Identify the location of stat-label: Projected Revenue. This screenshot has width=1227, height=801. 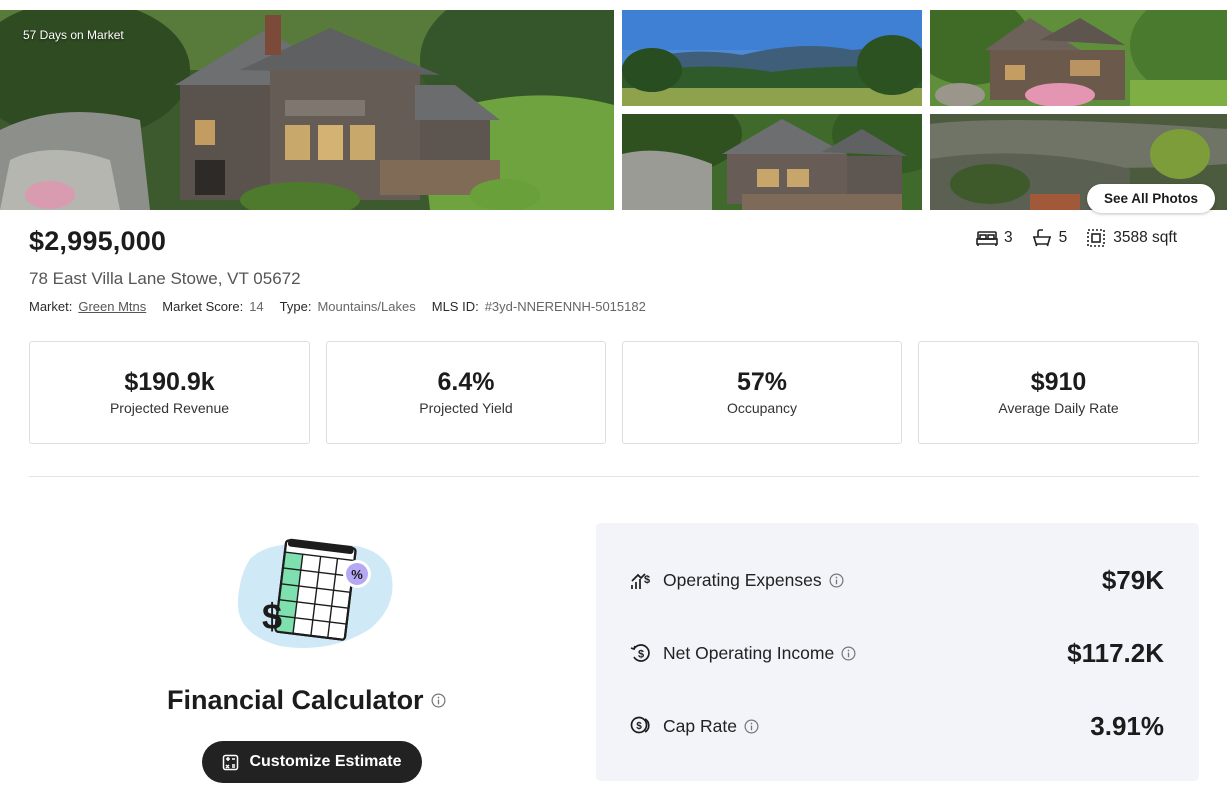
(169, 408).